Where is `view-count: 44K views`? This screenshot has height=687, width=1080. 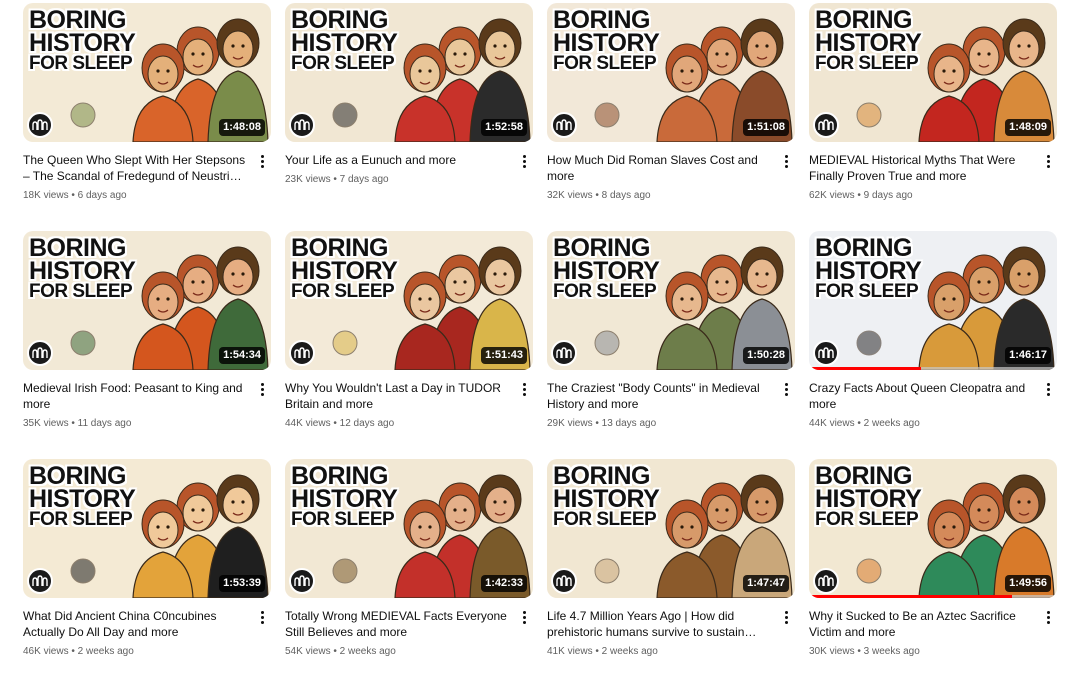 view-count: 44K views is located at coordinates (832, 423).